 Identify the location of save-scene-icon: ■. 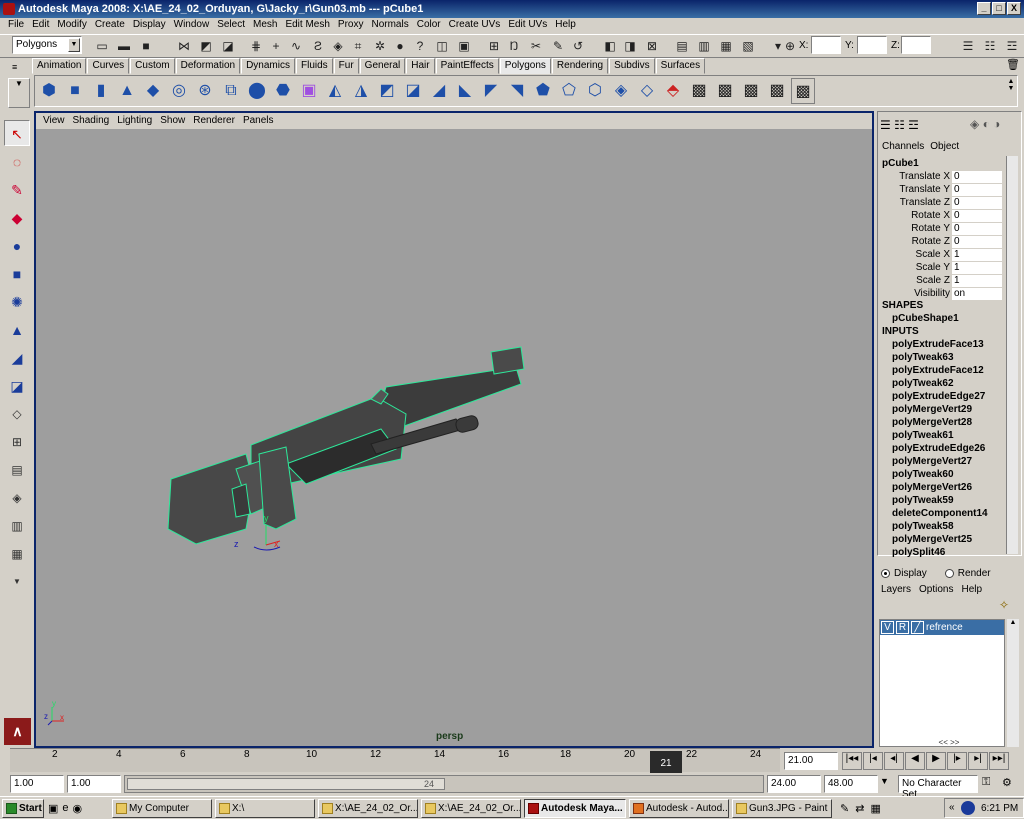
(146, 46).